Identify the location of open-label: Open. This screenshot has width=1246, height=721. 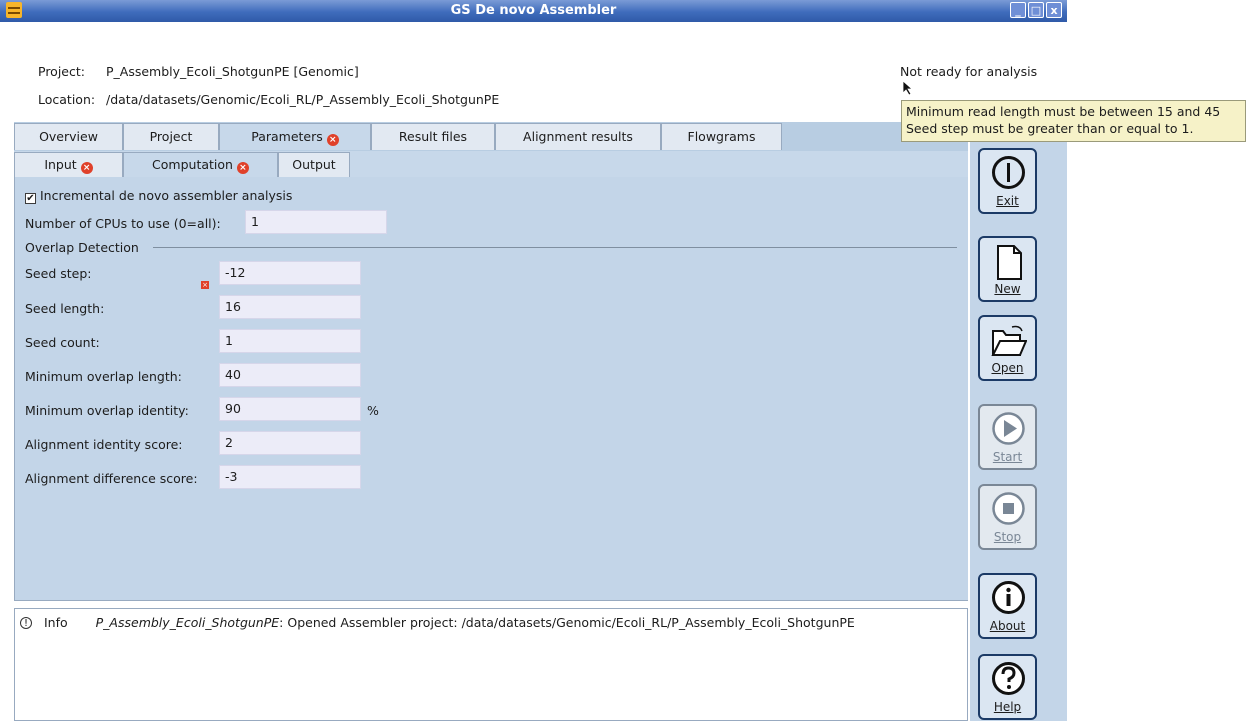
(1007, 368).